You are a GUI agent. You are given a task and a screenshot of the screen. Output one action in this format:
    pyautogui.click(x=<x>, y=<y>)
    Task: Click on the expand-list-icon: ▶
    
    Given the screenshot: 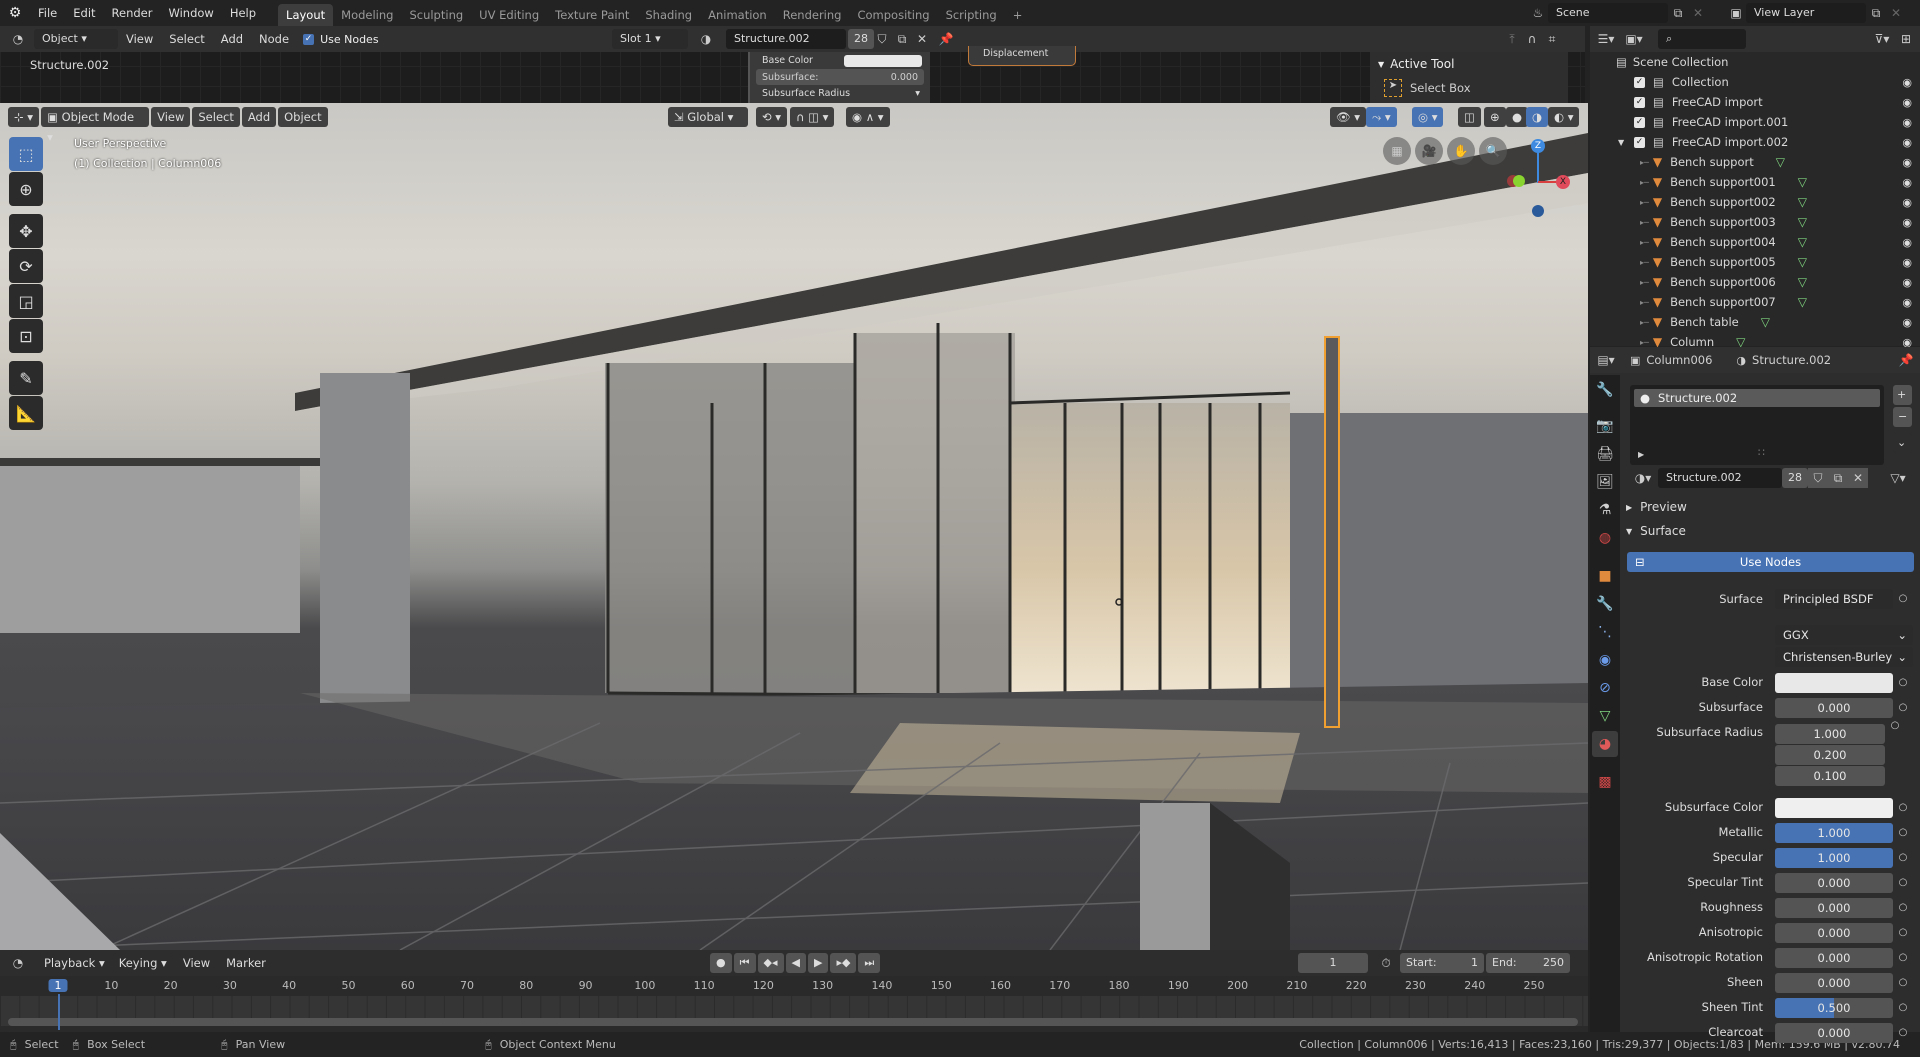 What is the action you would take?
    pyautogui.click(x=1641, y=454)
    